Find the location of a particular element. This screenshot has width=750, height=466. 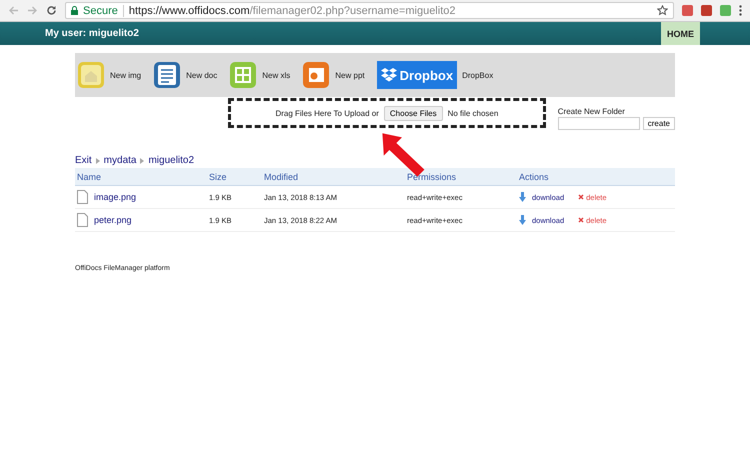

dropbox-logo: Dropbox is located at coordinates (417, 75).